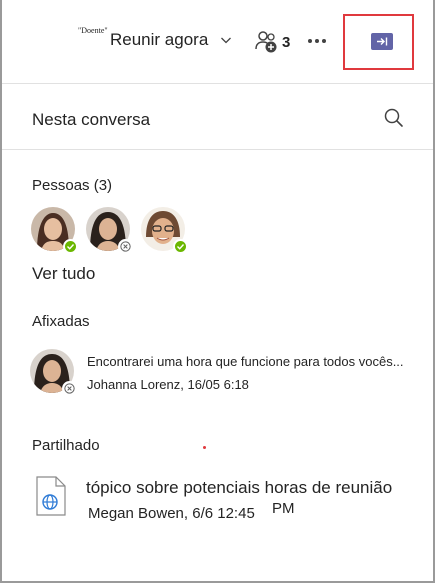 This screenshot has width=435, height=583. What do you see at coordinates (168, 384) in the screenshot?
I see `pinned-message-meta: Johanna Lorenz, 16/05 6:18` at bounding box center [168, 384].